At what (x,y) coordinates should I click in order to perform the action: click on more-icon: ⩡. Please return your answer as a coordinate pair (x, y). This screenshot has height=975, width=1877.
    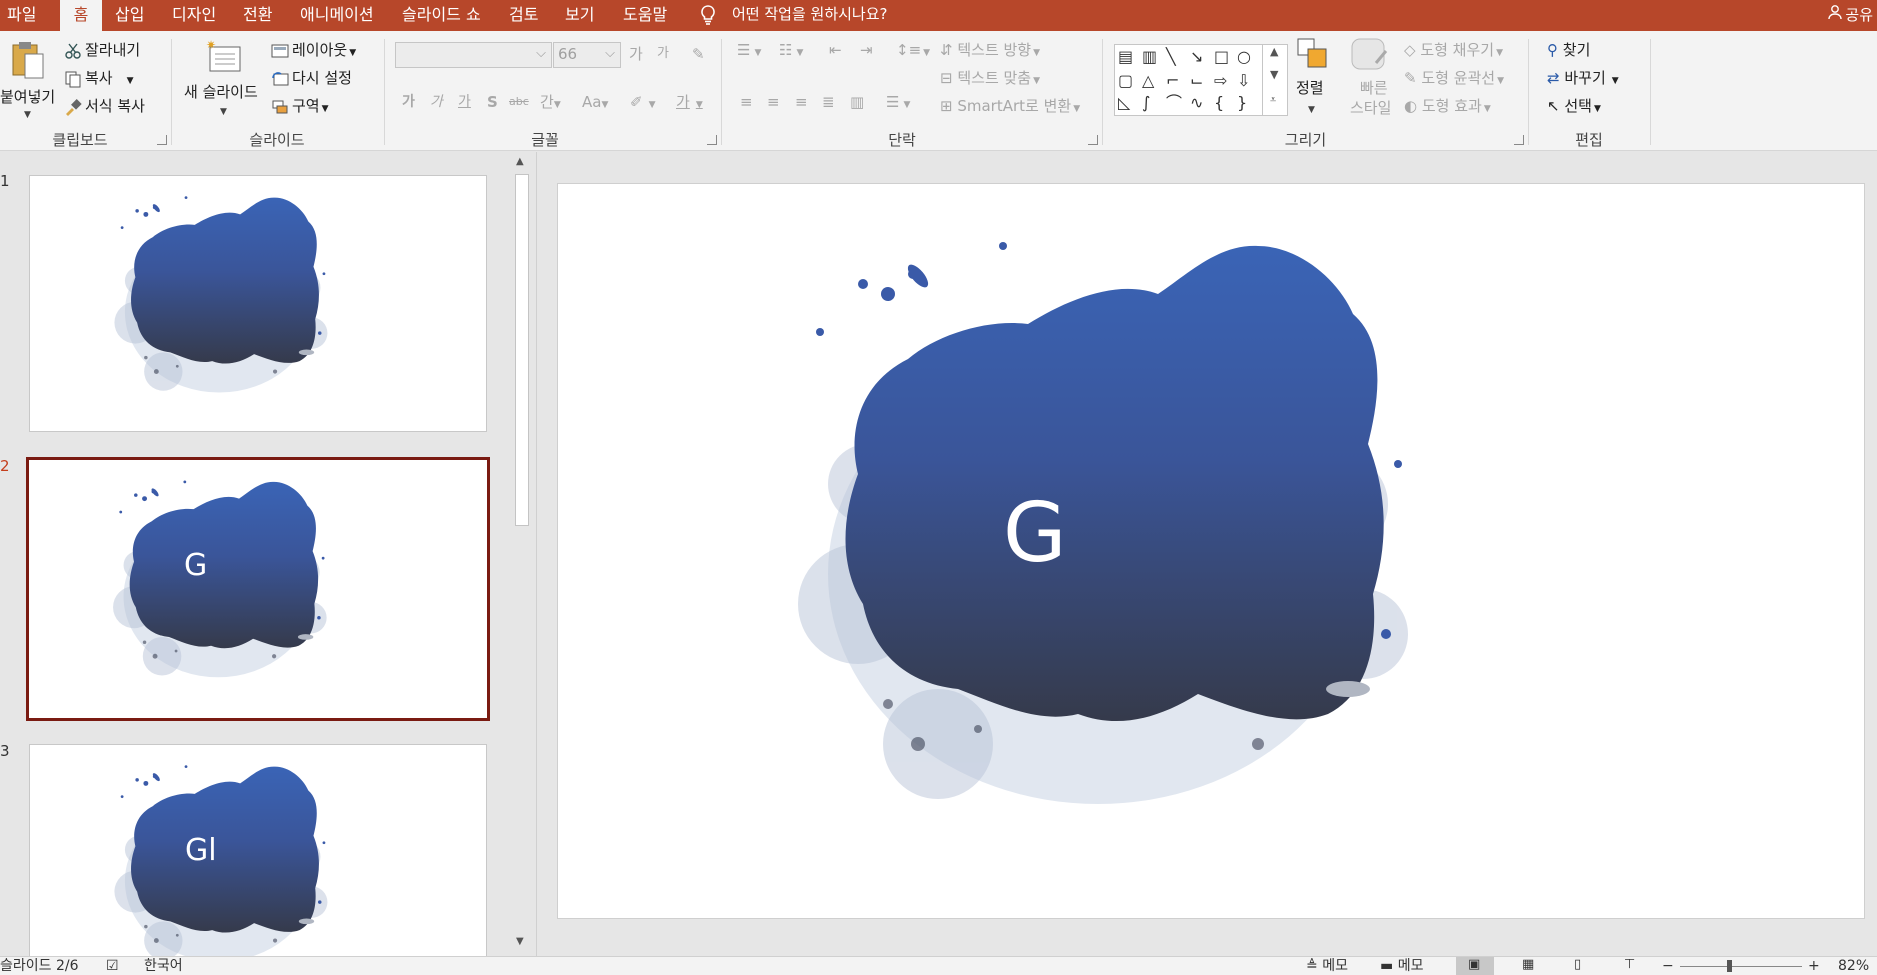
    Looking at the image, I should click on (1273, 100).